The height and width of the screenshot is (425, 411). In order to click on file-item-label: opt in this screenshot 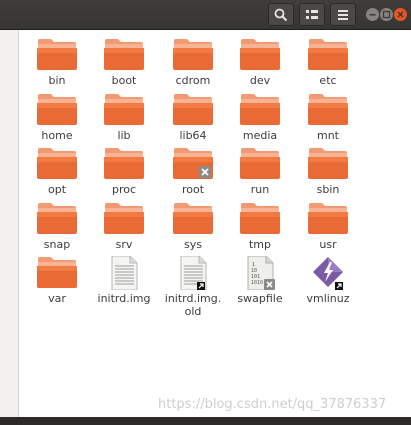, I will do `click(57, 189)`.